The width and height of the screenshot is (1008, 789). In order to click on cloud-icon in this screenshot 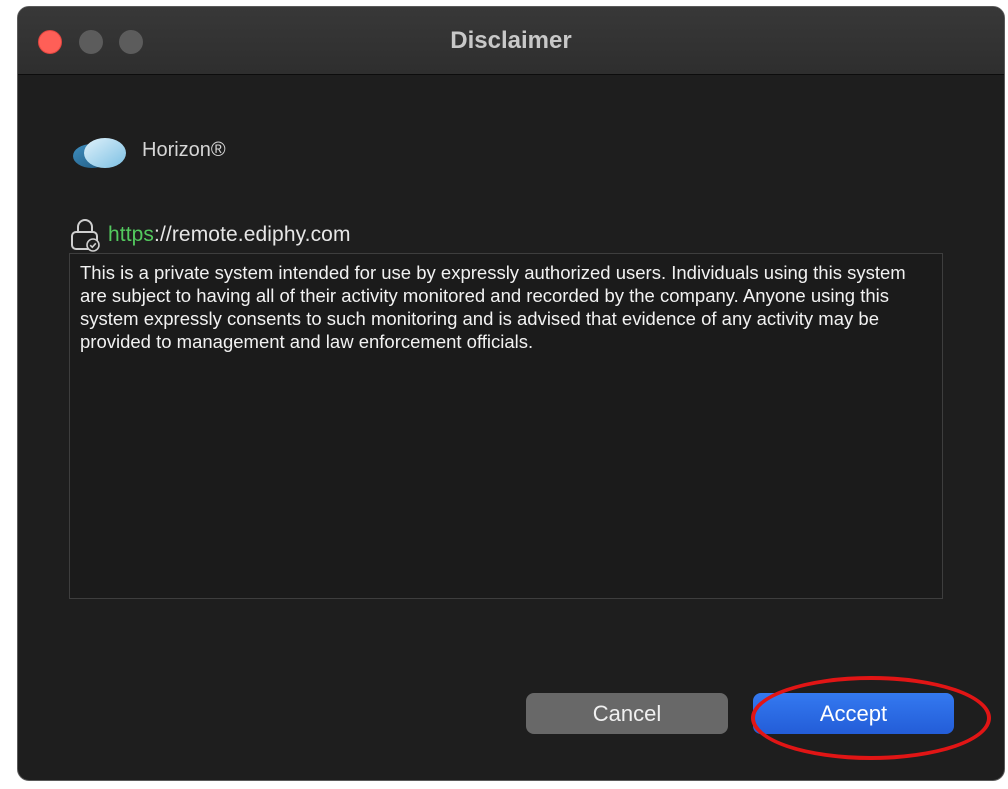, I will do `click(99, 153)`.